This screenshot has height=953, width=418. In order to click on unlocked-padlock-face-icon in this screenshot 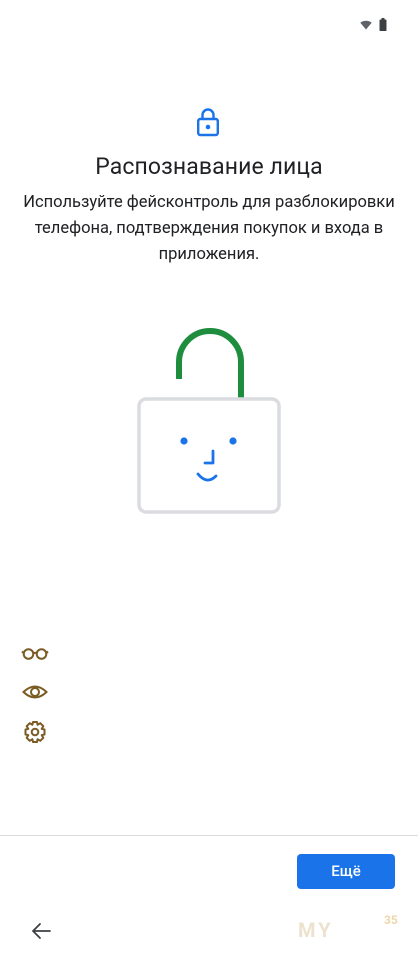, I will do `click(209, 421)`.